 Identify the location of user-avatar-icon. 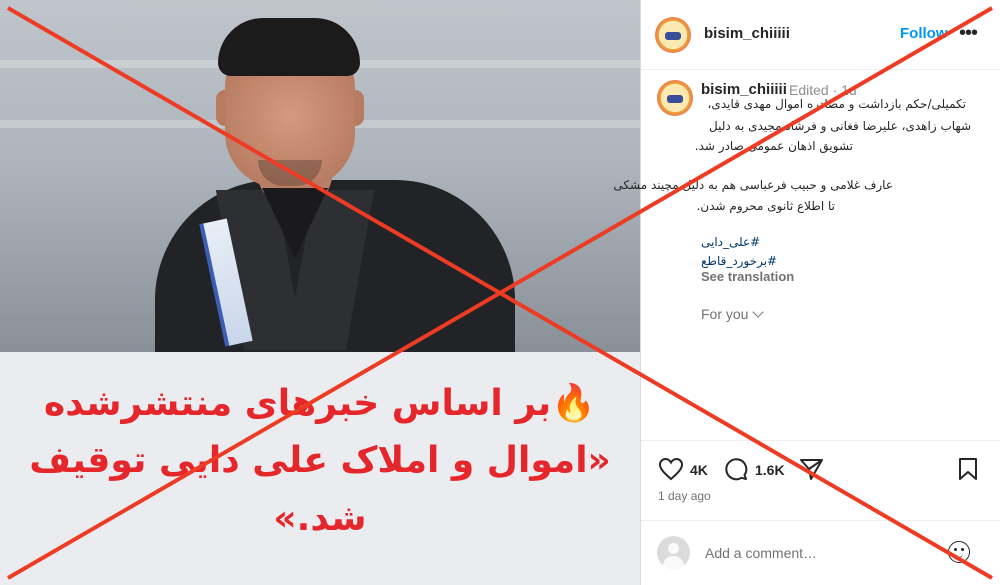
(673, 552).